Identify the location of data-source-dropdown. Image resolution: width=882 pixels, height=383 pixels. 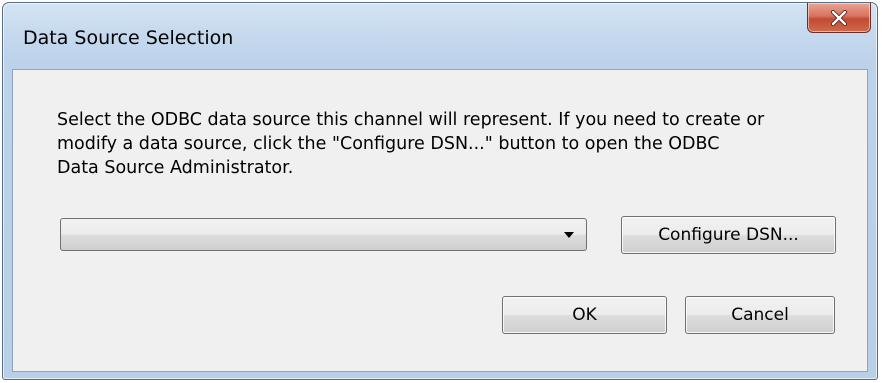
(323, 234).